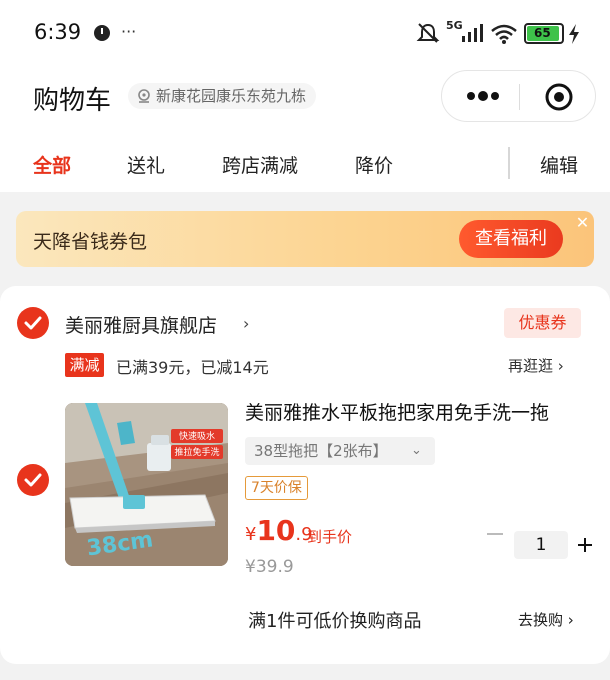 The width and height of the screenshot is (610, 680). What do you see at coordinates (276, 488) in the screenshot?
I see `price-guarantee-badge: 7天价保` at bounding box center [276, 488].